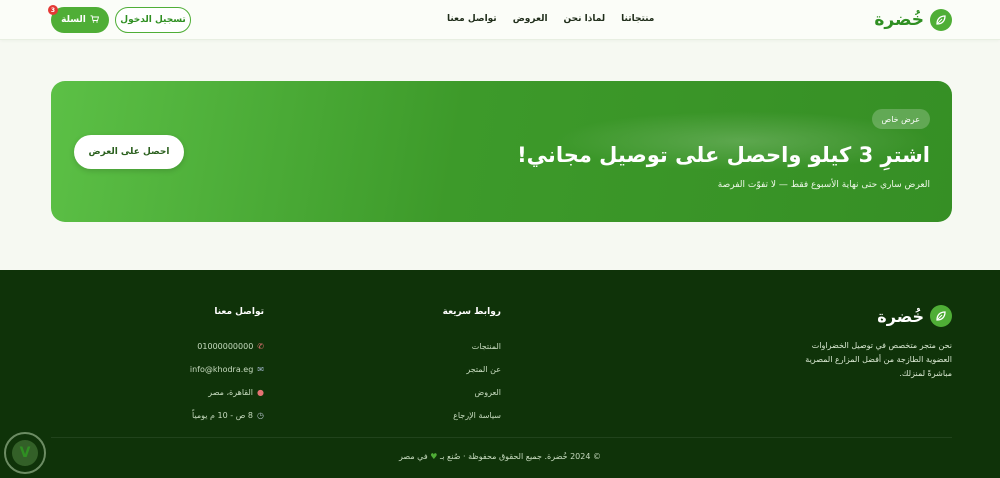 This screenshot has height=478, width=1000. I want to click on cart-count-badge: 3, so click(53, 10).